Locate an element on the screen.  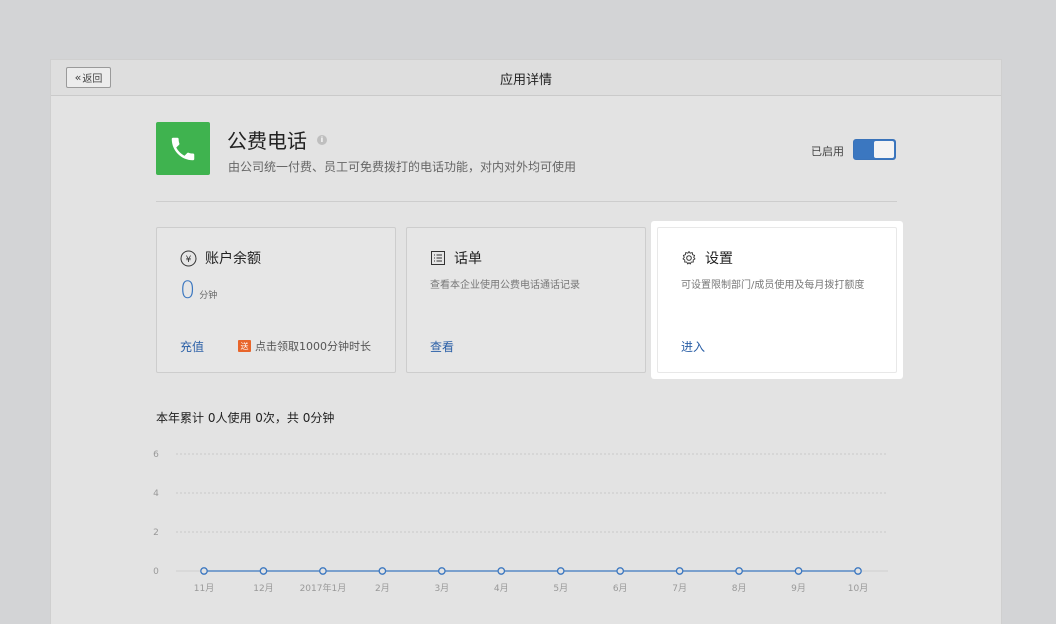
y-tick-label: 0 is located at coordinates (156, 572).